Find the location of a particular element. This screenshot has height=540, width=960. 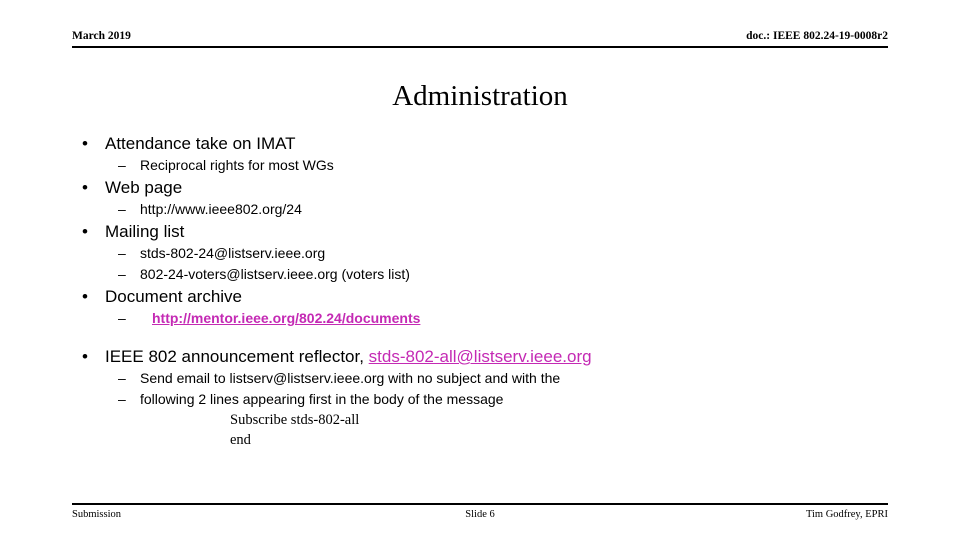

slide-header: March 2019 doc.: IEEE 802.24-19-0008r2 is located at coordinates (480, 39).